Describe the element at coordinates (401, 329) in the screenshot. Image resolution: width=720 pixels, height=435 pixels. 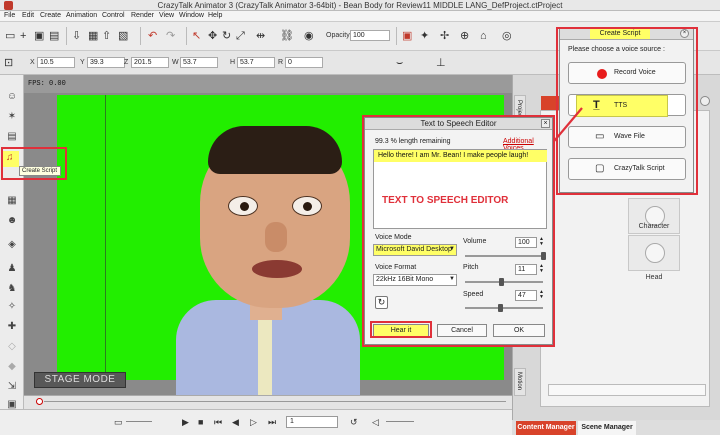
I see `hear-it-highlight` at that location.